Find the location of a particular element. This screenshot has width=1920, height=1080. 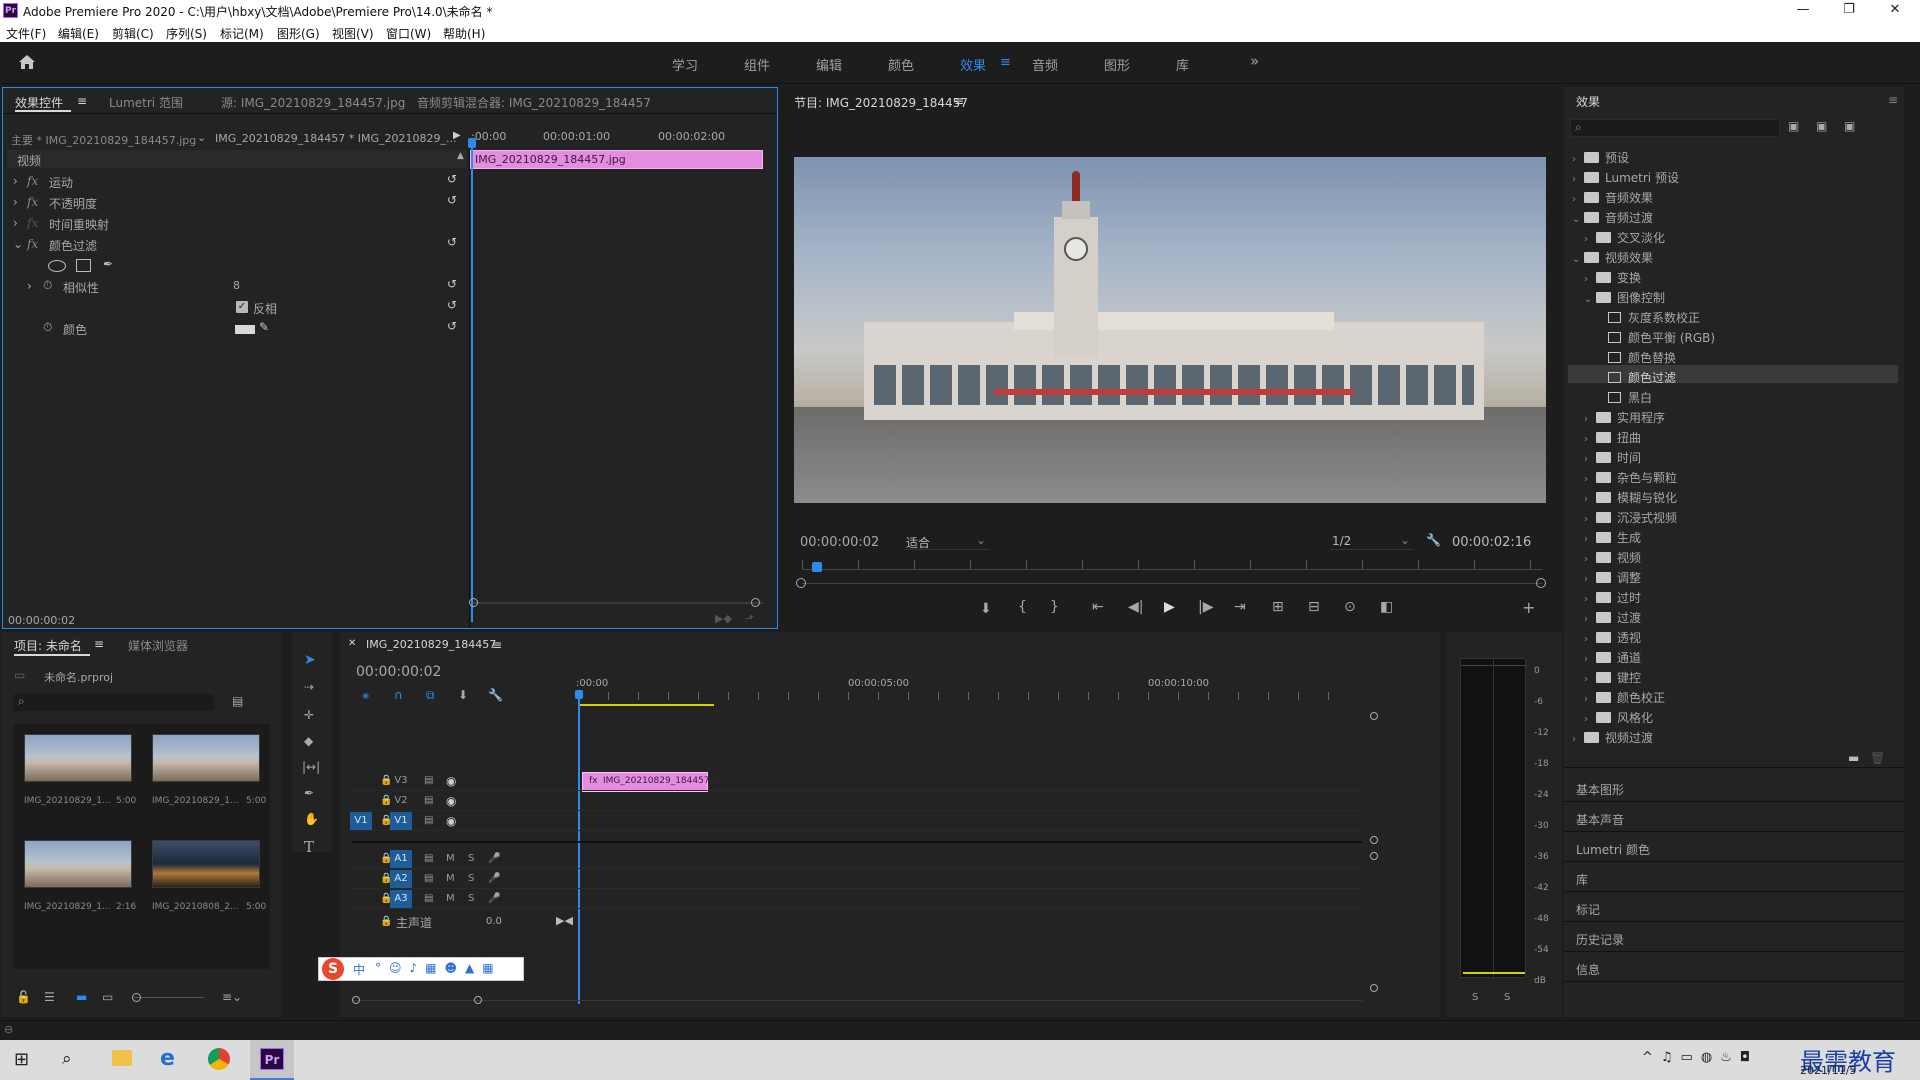

stopwatch-similarity-icon: ⏱ is located at coordinates (47, 285).